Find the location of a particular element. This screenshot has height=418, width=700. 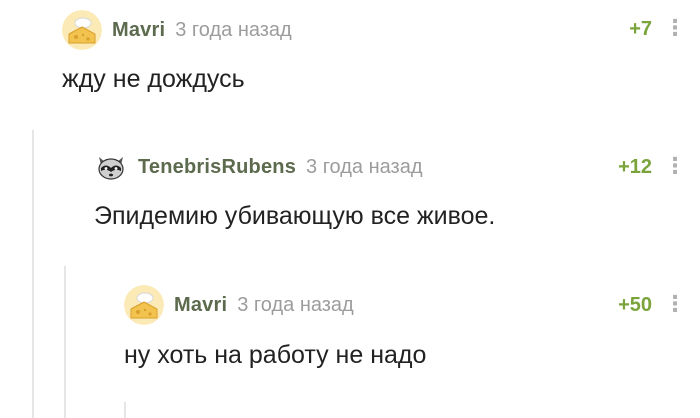

comment-text: жду не дождусь is located at coordinates (153, 79).